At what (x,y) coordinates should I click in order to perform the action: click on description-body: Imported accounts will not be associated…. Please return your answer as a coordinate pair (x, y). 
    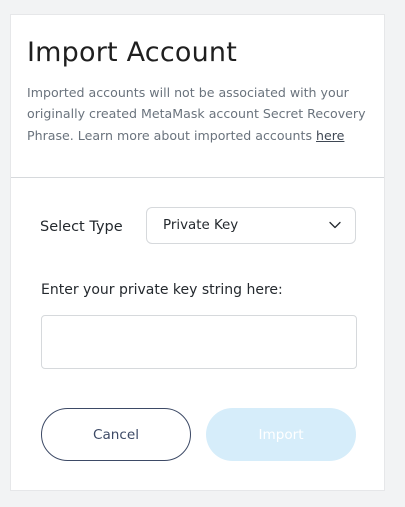
    Looking at the image, I should click on (196, 114).